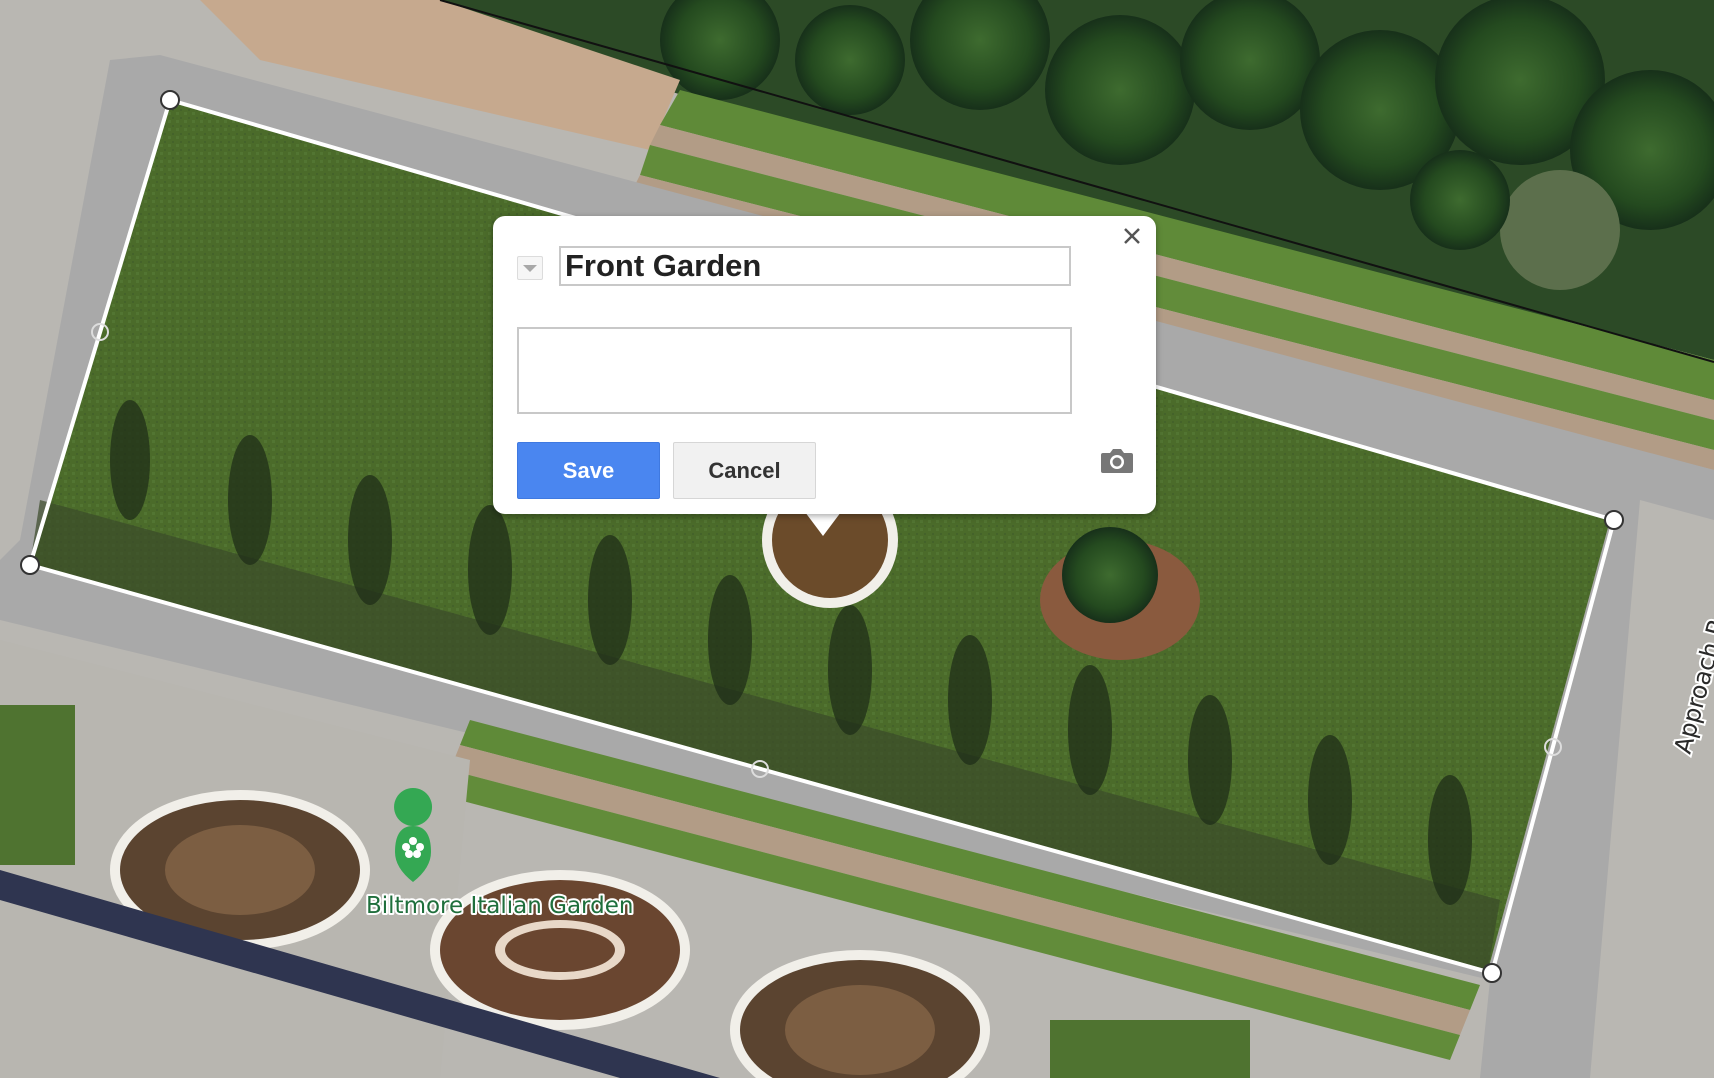 Image resolution: width=1714 pixels, height=1078 pixels. I want to click on lawn-patch-lower, so click(1150, 1049).